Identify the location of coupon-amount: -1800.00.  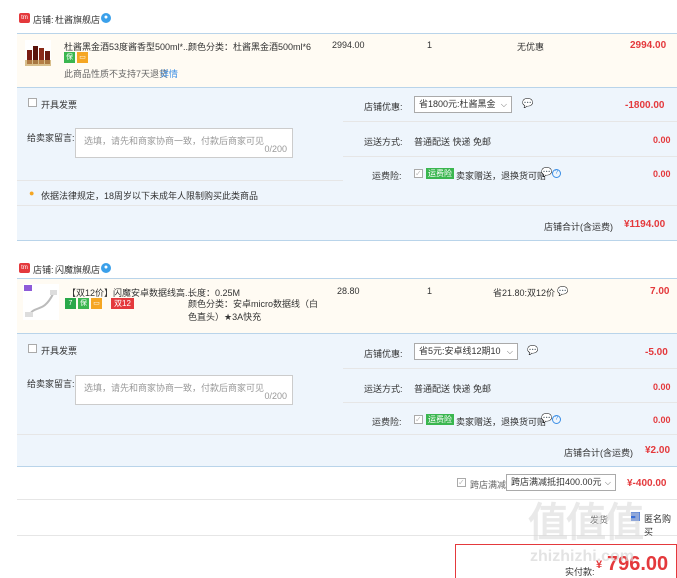
(645, 105).